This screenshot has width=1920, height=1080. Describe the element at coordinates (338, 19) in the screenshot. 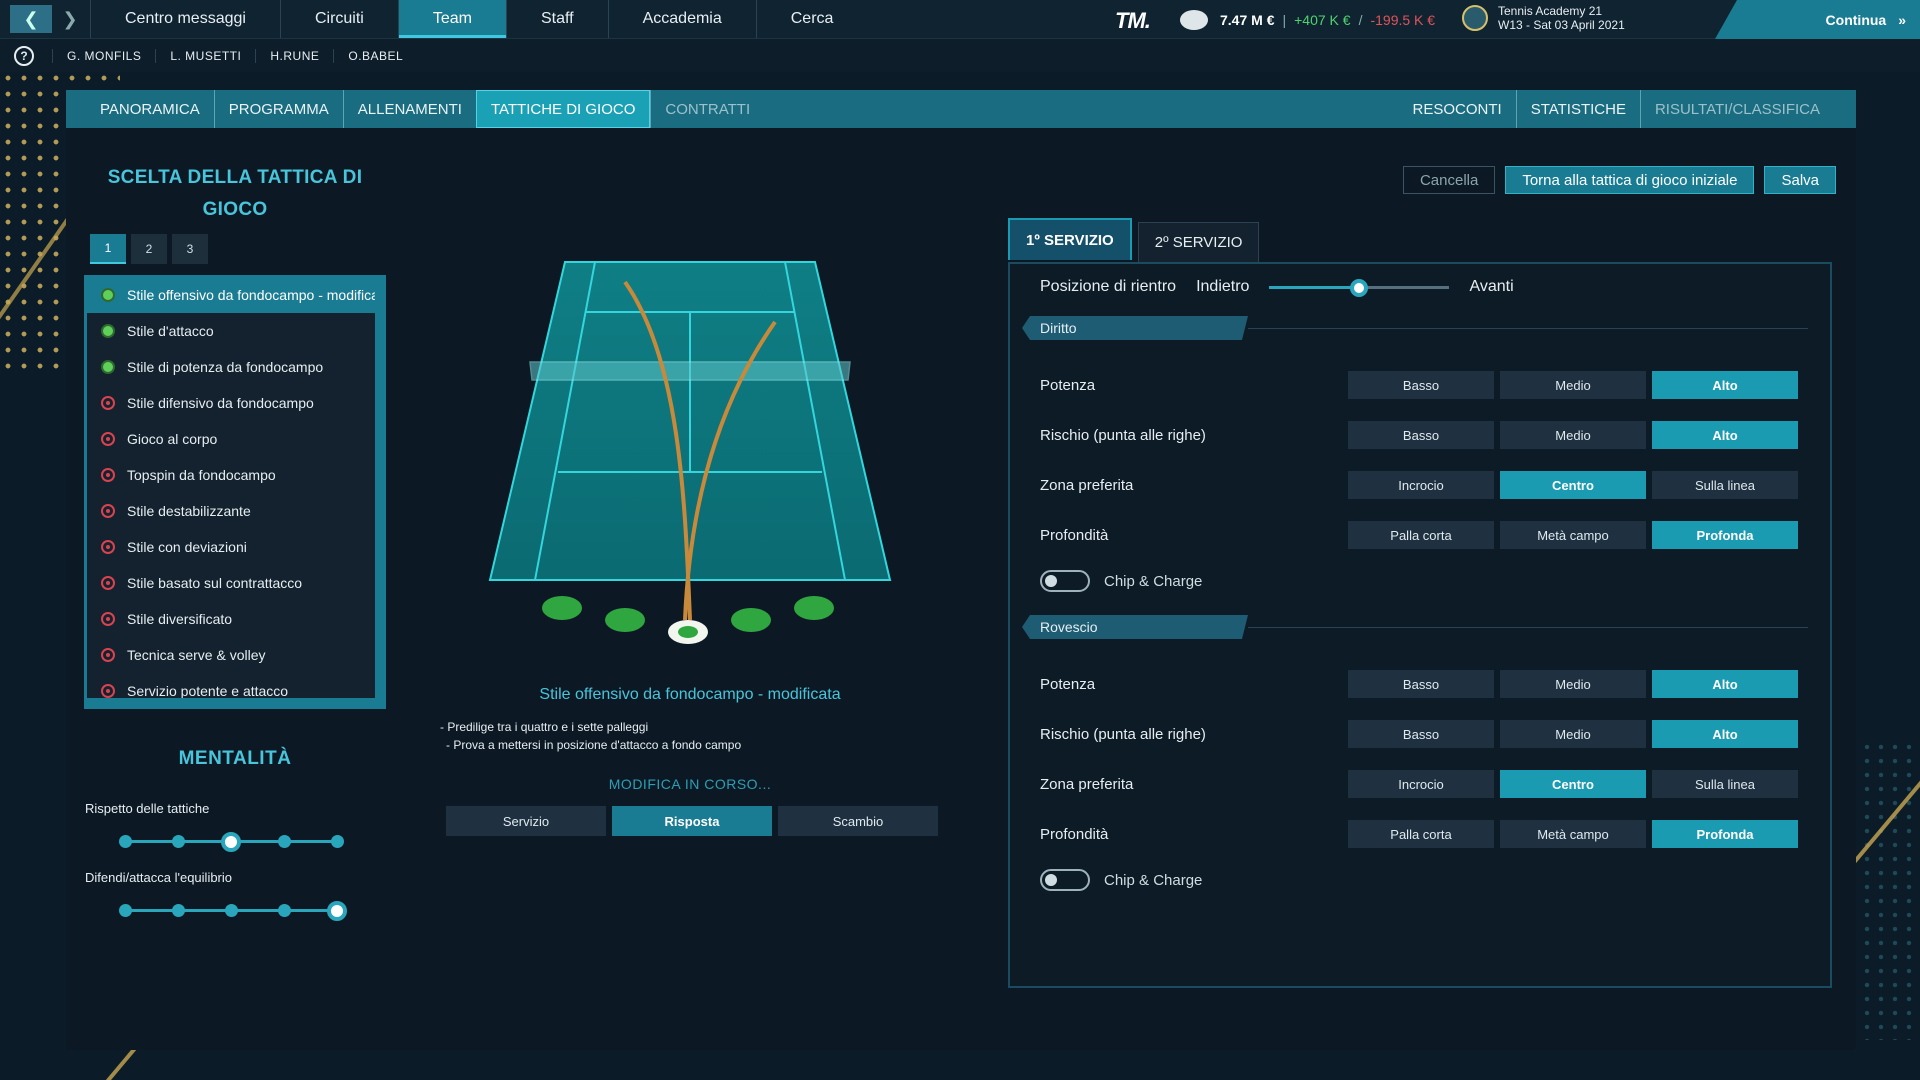

I see `nav-item-circuiti: Circuiti` at that location.